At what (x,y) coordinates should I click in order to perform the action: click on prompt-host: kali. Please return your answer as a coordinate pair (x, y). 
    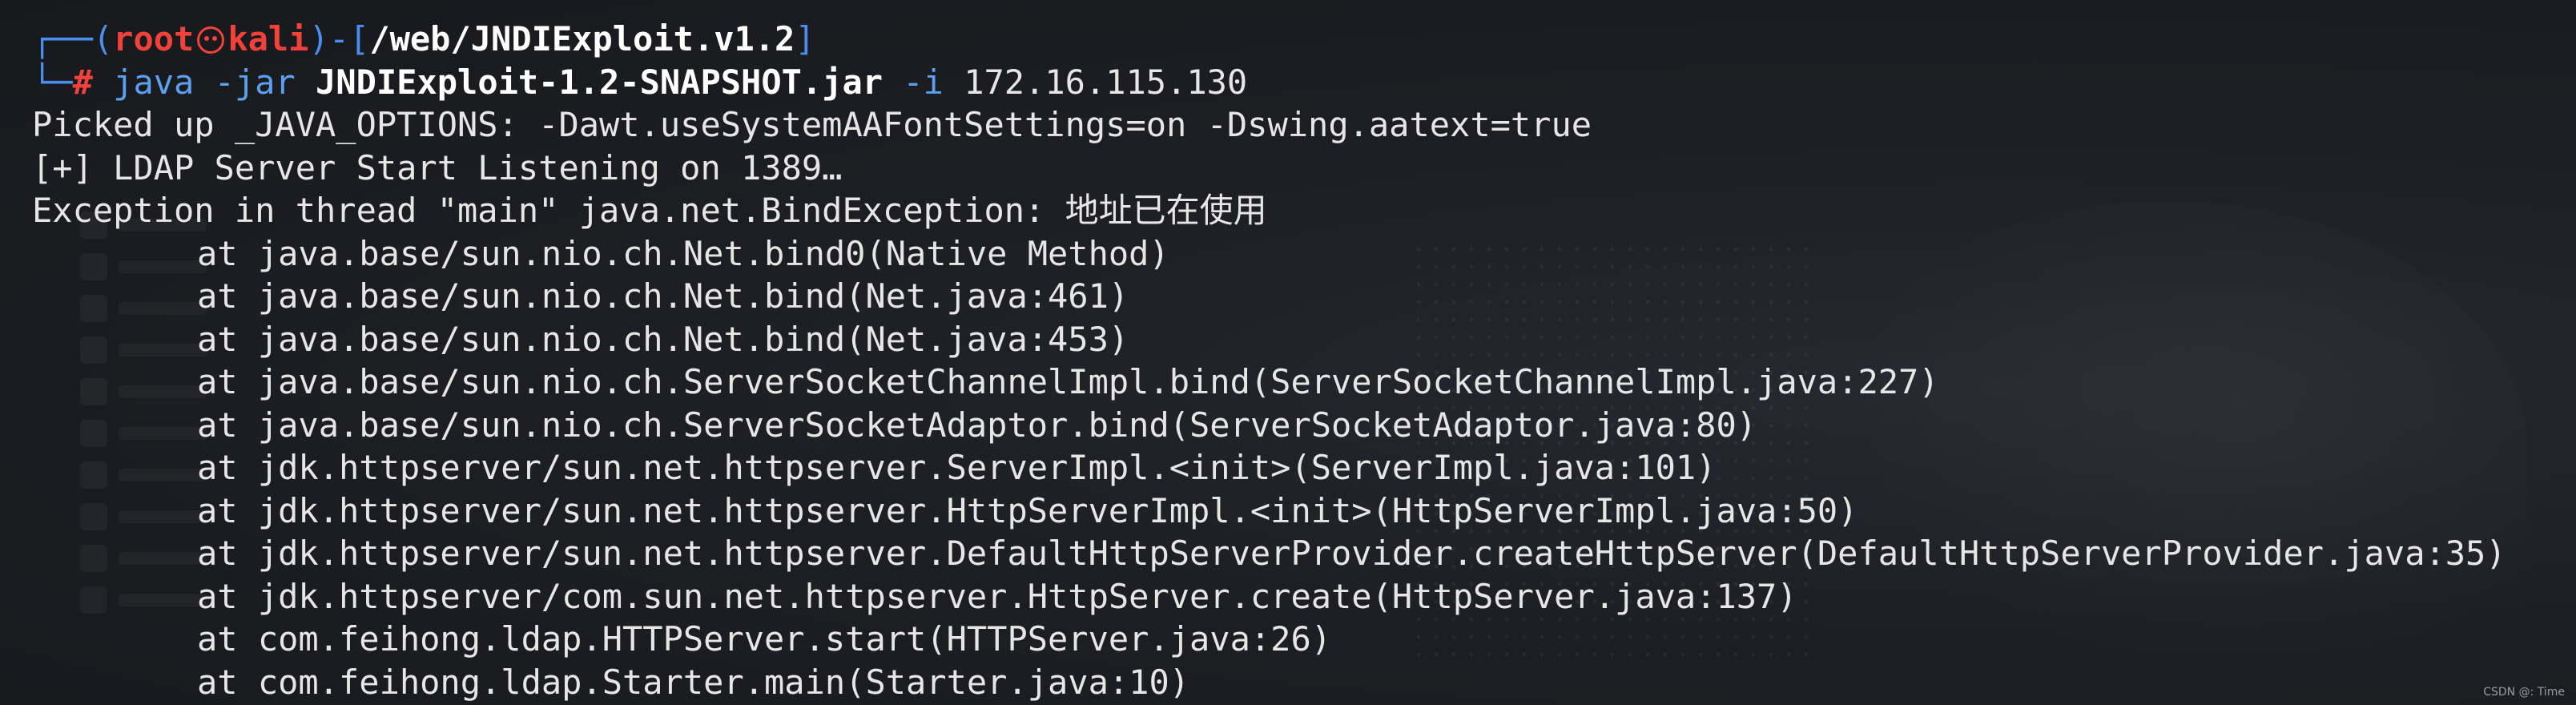
    Looking at the image, I should click on (268, 38).